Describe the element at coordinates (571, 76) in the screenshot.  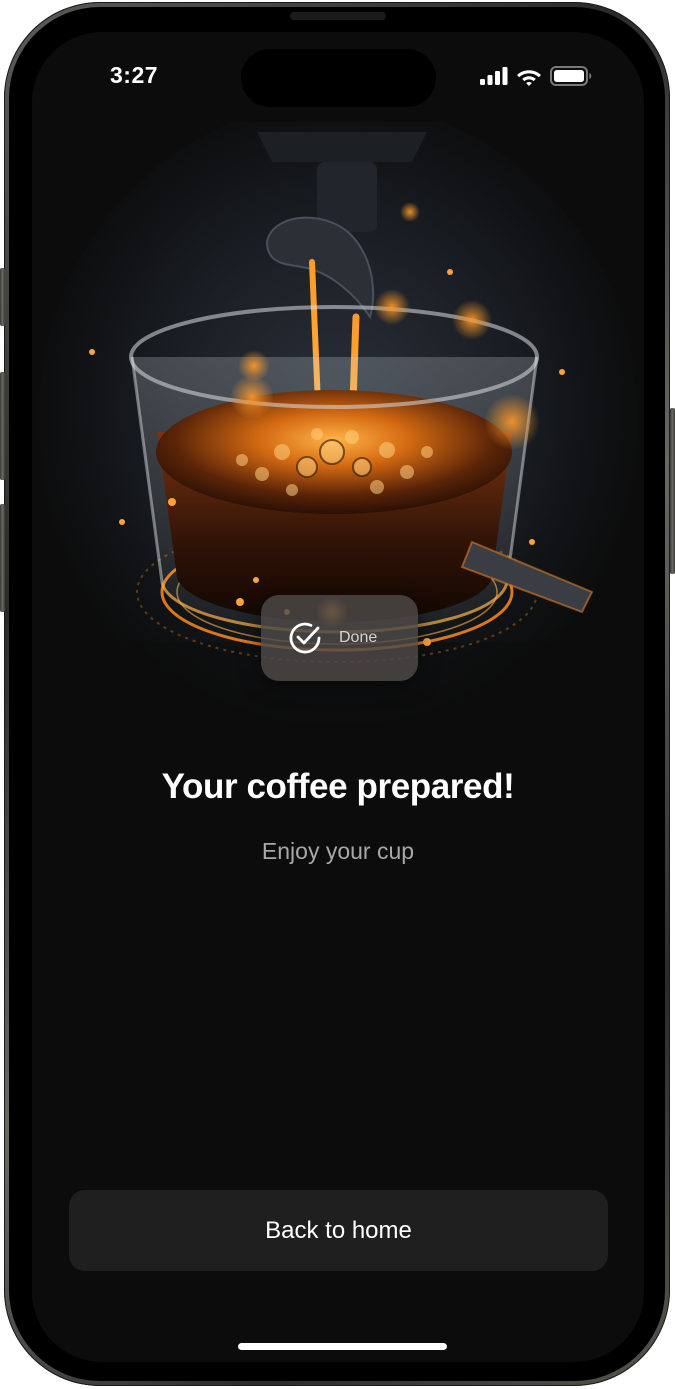
I see `battery-icon` at that location.